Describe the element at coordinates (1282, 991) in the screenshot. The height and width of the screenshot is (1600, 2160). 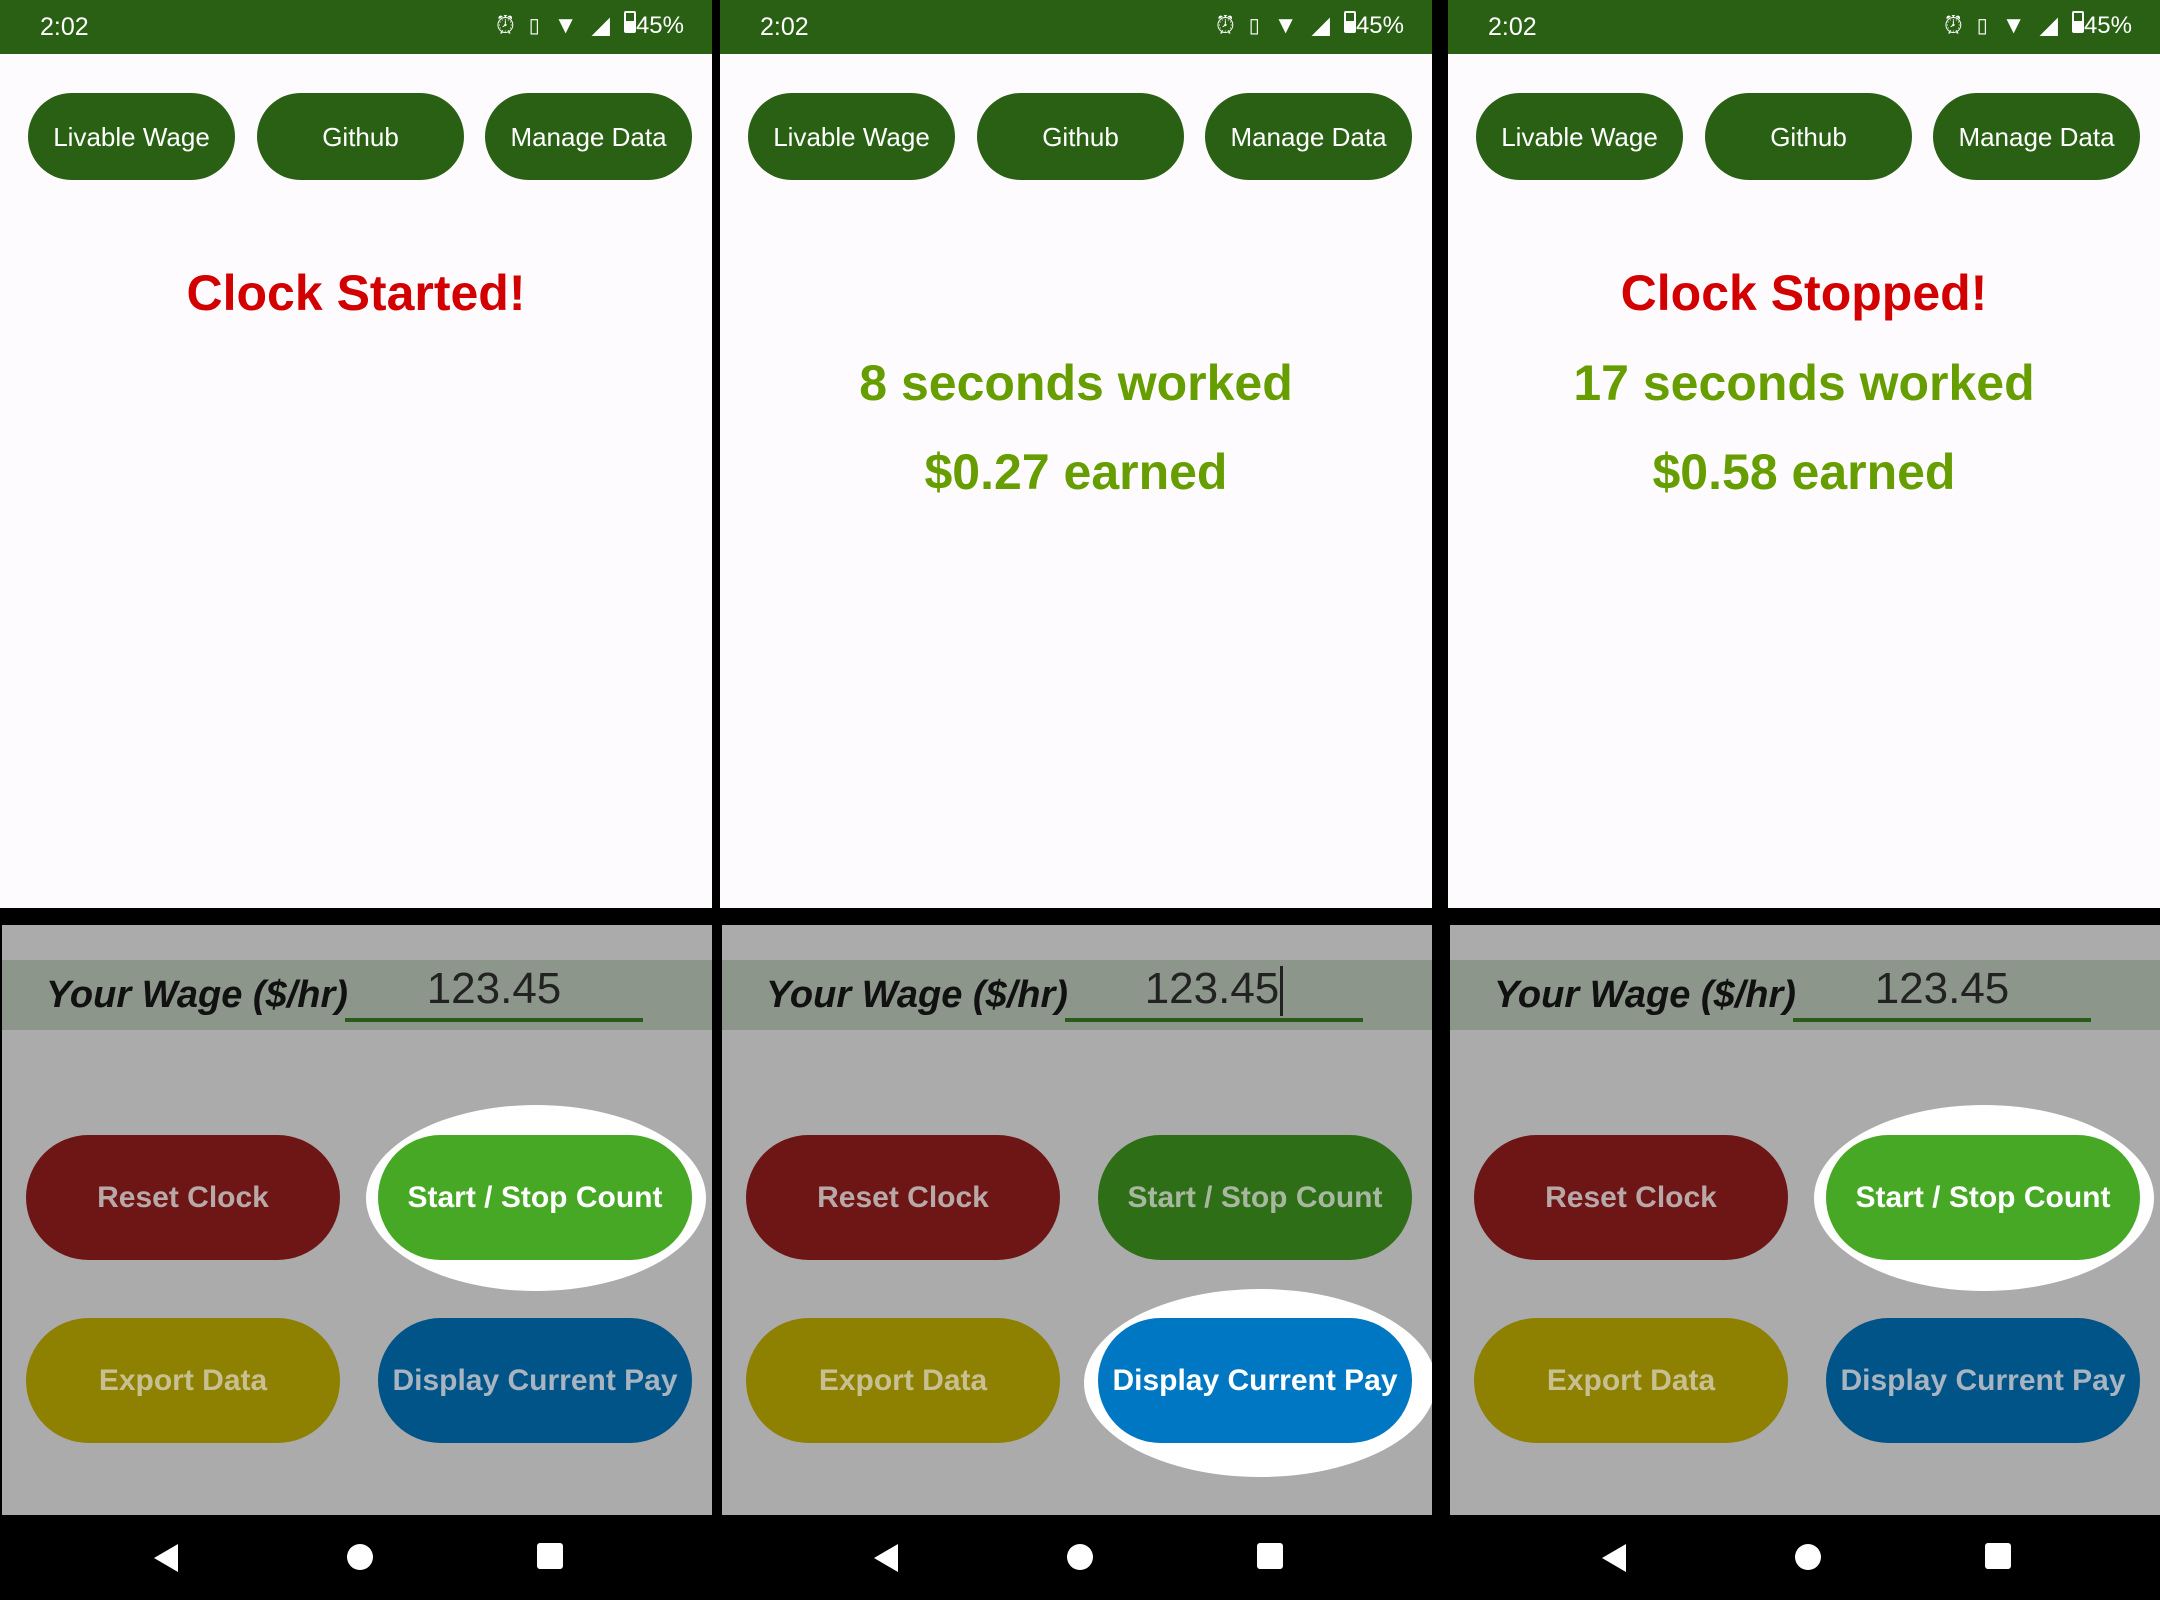
I see `text-cursor` at that location.